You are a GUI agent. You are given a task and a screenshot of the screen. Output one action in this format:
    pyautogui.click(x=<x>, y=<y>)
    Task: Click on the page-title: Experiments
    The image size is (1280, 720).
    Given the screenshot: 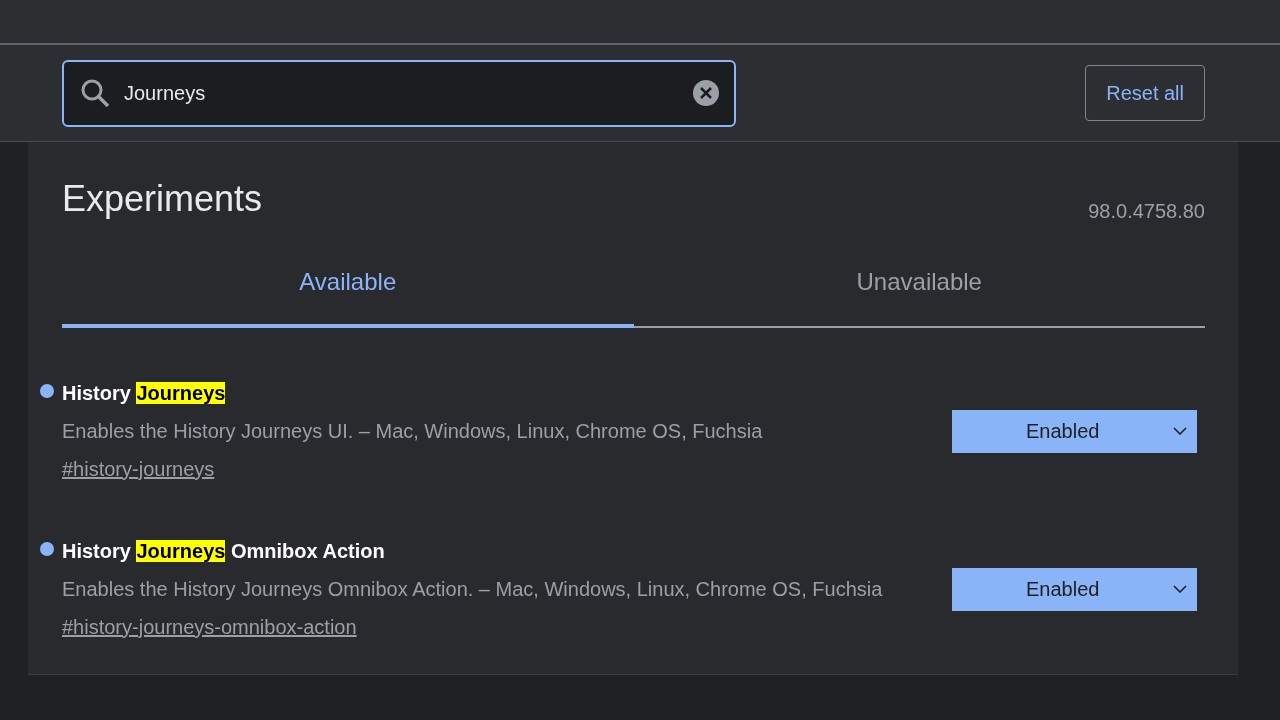 What is the action you would take?
    pyautogui.click(x=162, y=199)
    